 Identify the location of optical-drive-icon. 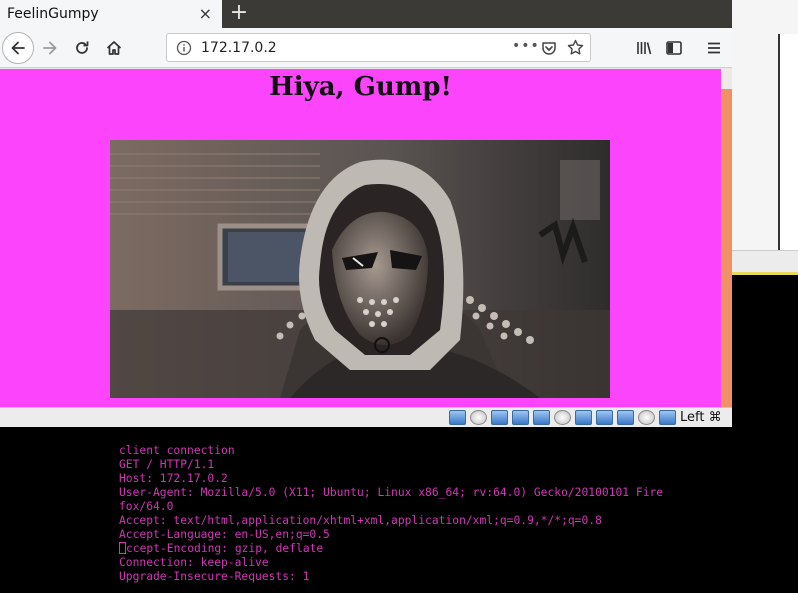
(478, 417).